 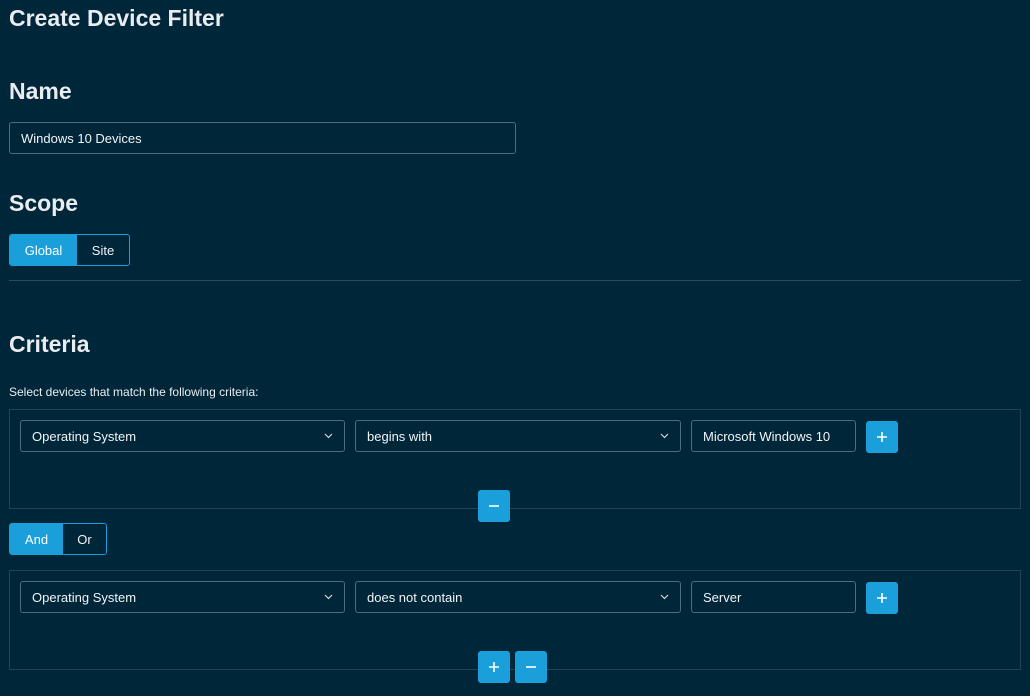 What do you see at coordinates (36, 539) in the screenshot?
I see `logic-and-button: And` at bounding box center [36, 539].